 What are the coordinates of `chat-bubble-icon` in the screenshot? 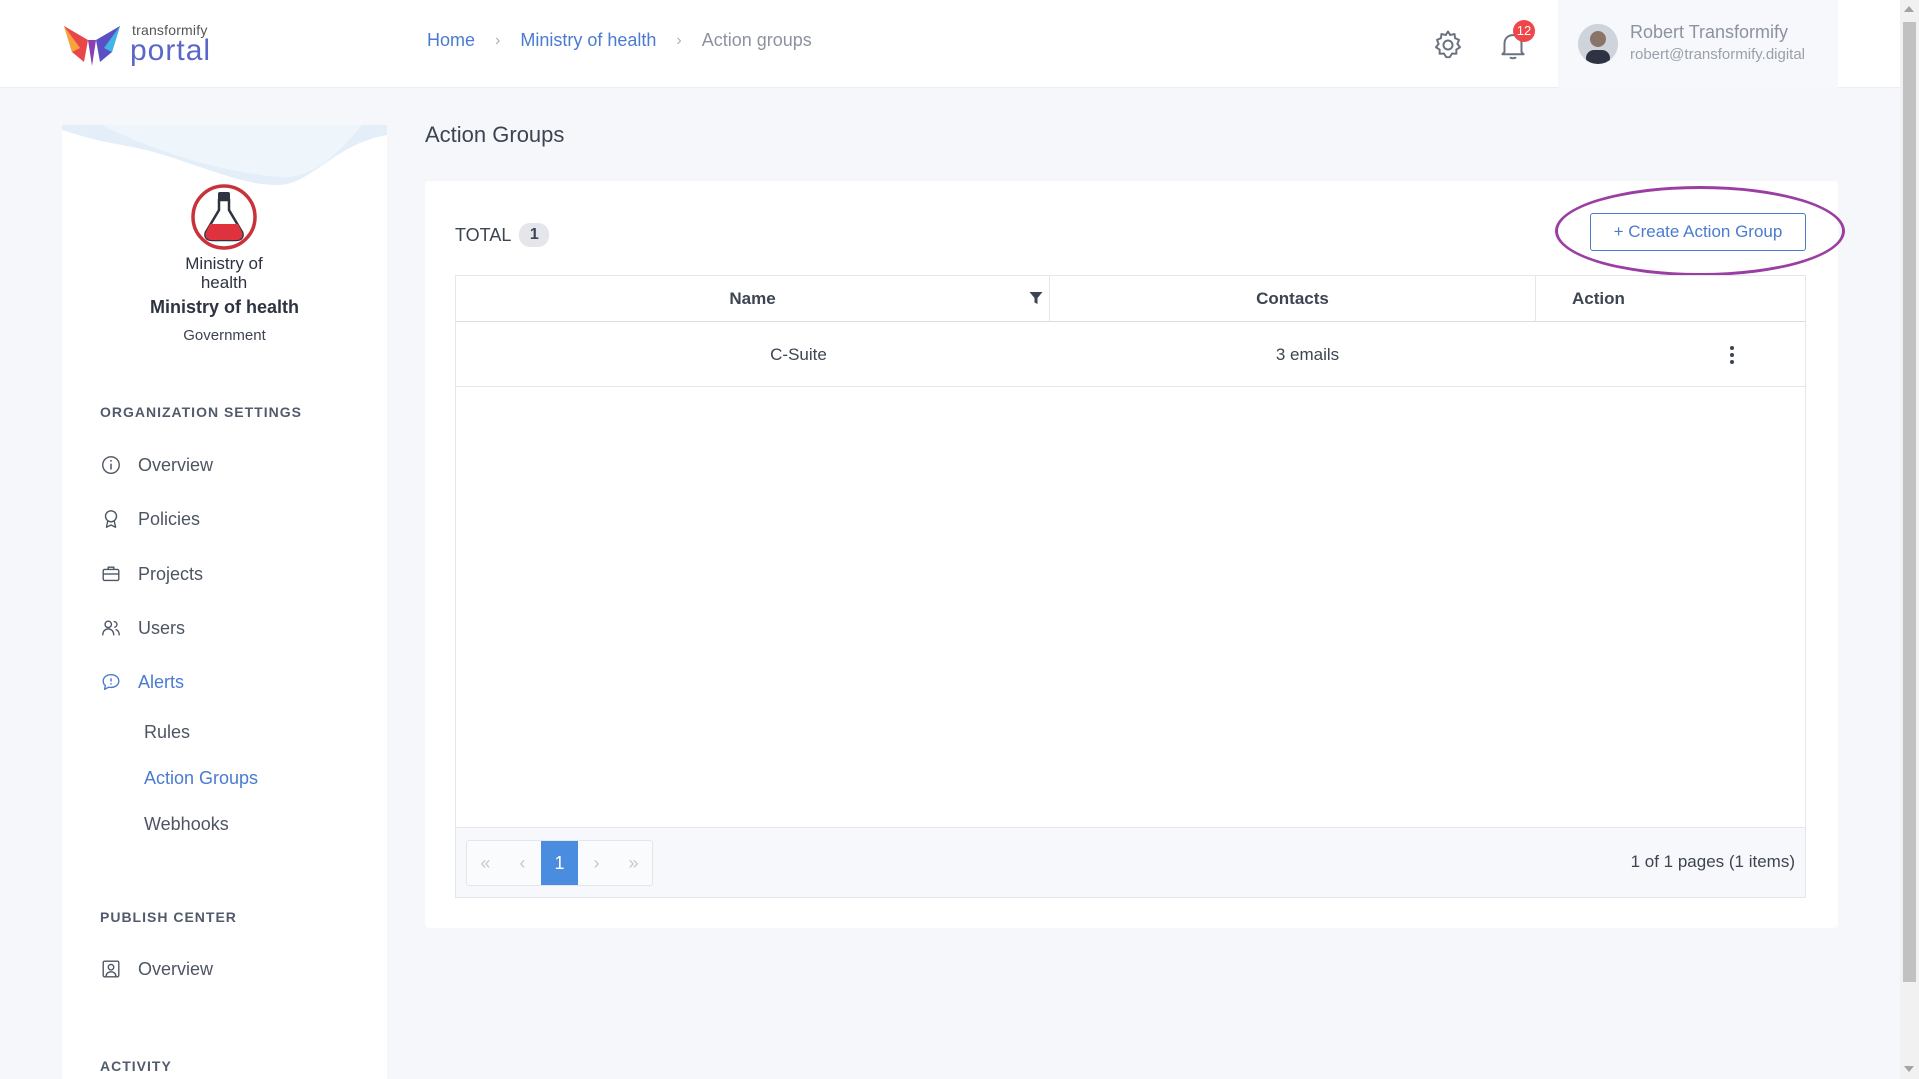 It's located at (111, 682).